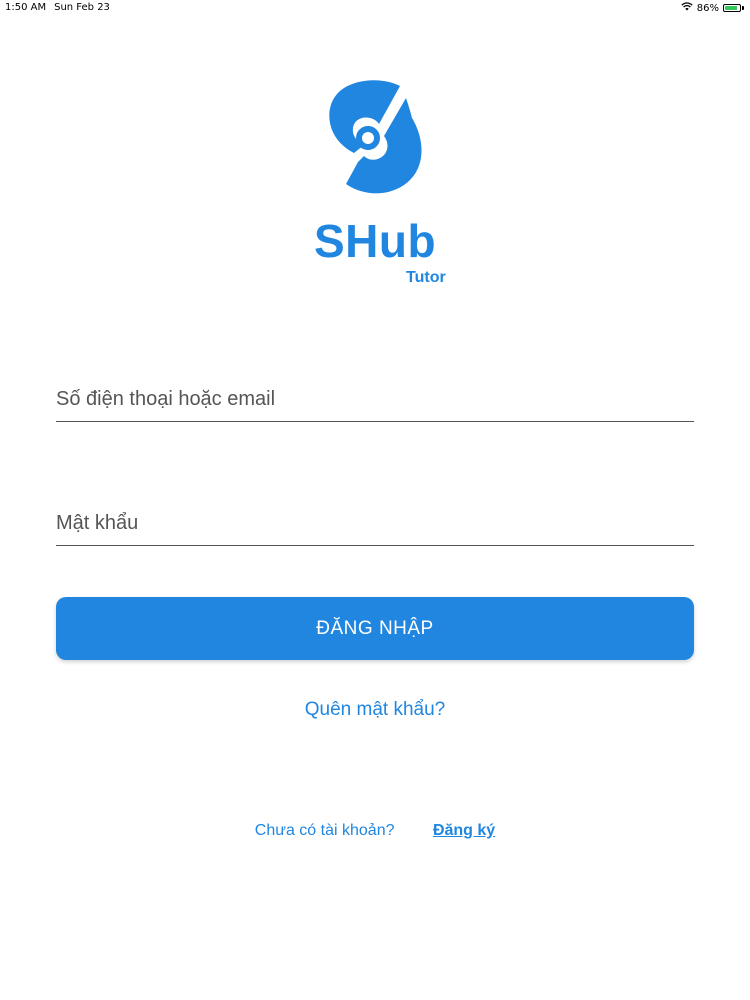 The height and width of the screenshot is (1000, 750). I want to click on status-date: Sun Feb 23, so click(82, 7).